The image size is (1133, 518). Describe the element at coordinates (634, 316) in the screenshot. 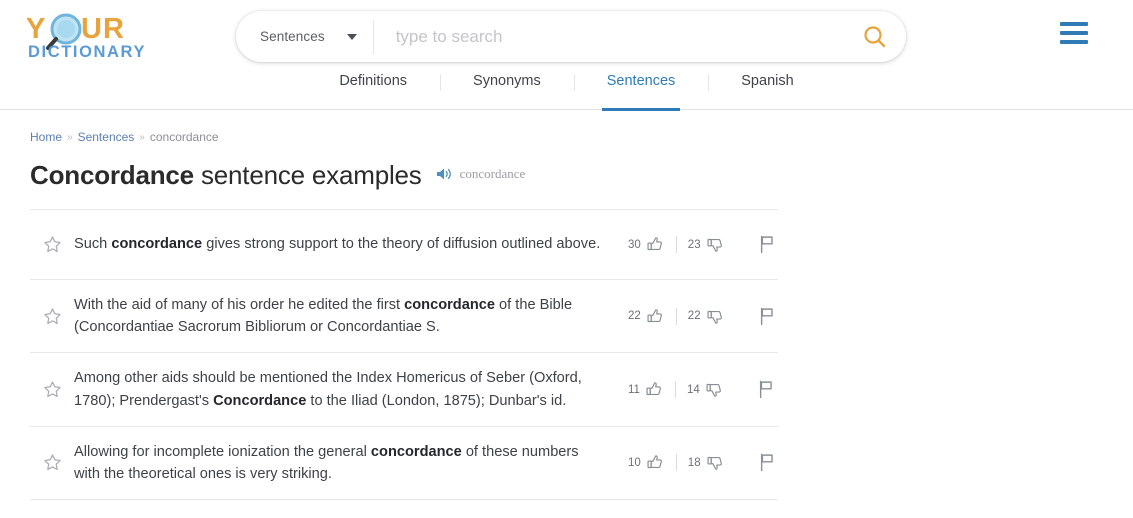

I see `upvote-count: 22` at that location.